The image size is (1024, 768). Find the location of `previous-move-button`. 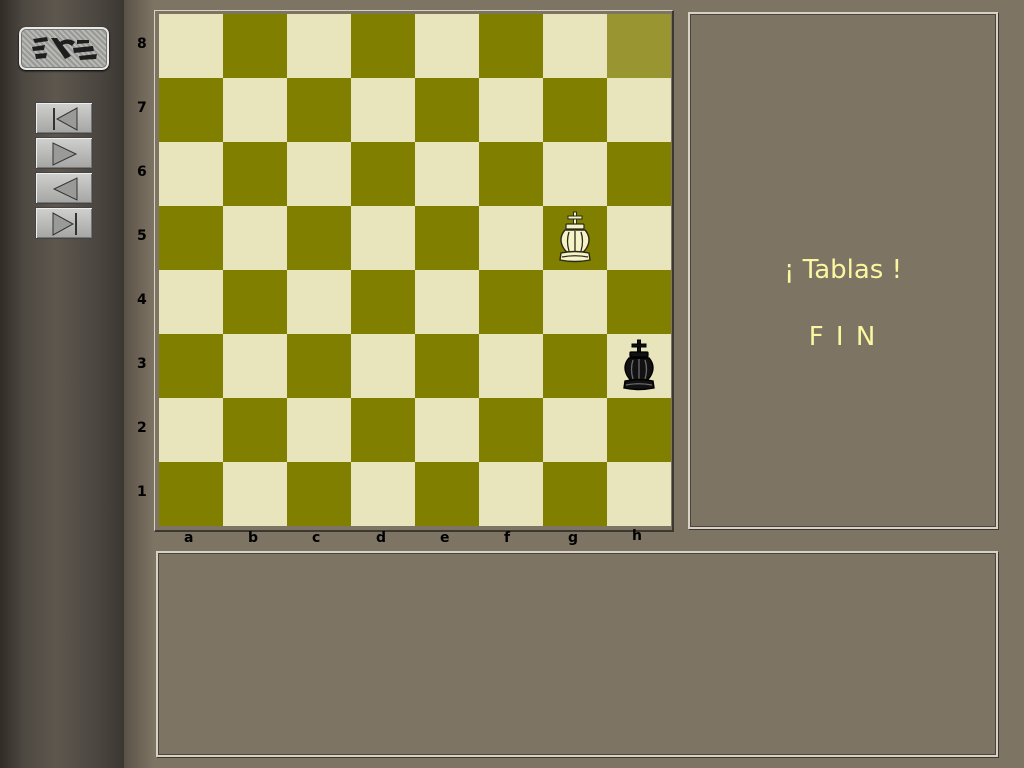

previous-move-button is located at coordinates (64, 188).